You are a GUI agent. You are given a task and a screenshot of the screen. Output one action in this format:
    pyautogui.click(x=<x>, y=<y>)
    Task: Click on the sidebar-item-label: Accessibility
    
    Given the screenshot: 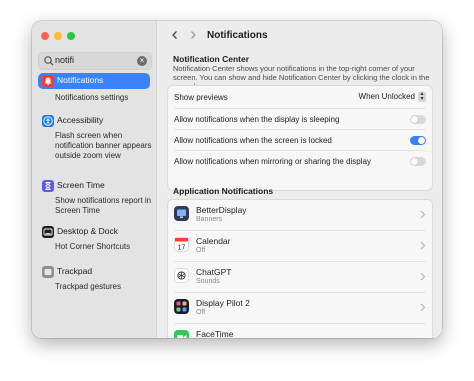 What is the action you would take?
    pyautogui.click(x=80, y=120)
    